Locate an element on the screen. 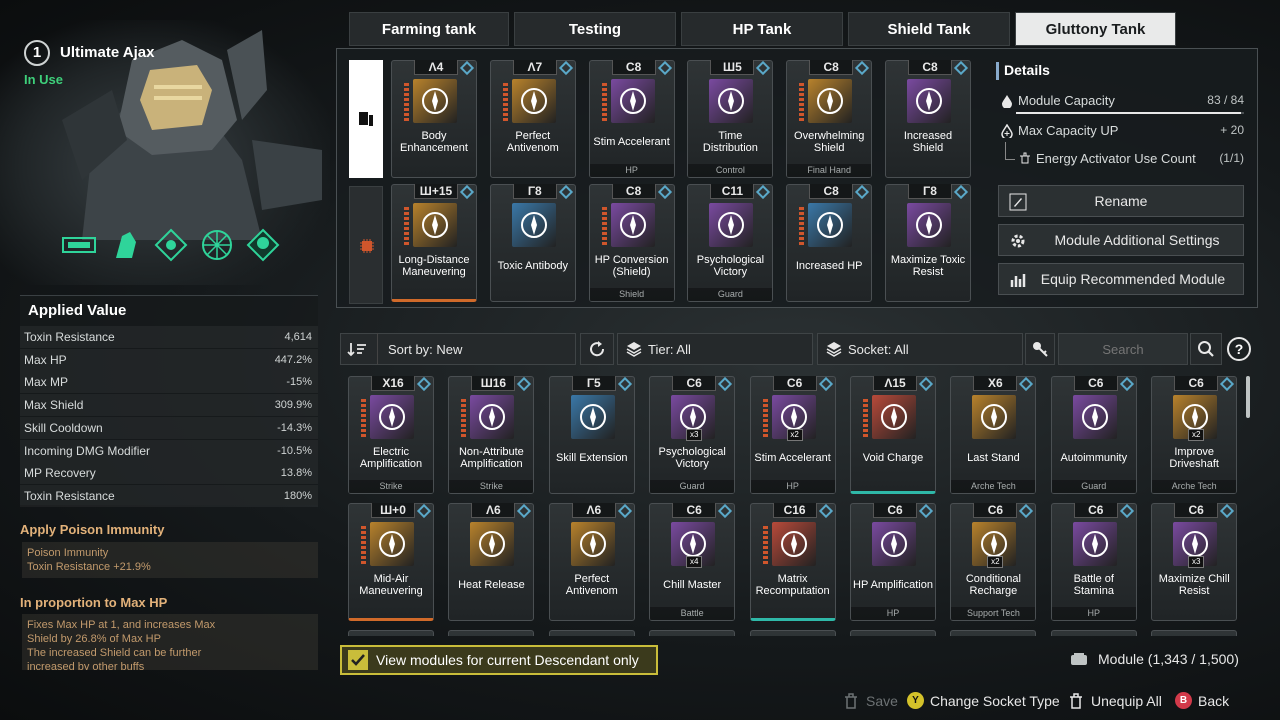  module-name: Heat Release is located at coordinates (491, 585).